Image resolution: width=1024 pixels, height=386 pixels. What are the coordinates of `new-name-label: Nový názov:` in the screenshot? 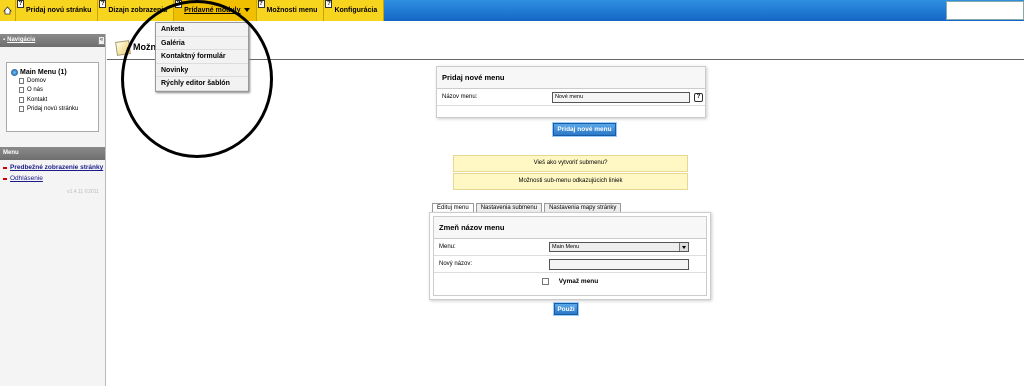 It's located at (456, 264).